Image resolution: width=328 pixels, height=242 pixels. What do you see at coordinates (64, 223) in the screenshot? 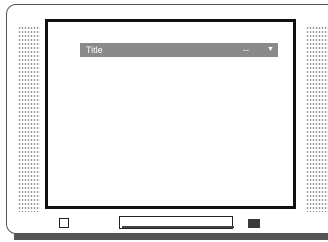
I see `power-button` at bounding box center [64, 223].